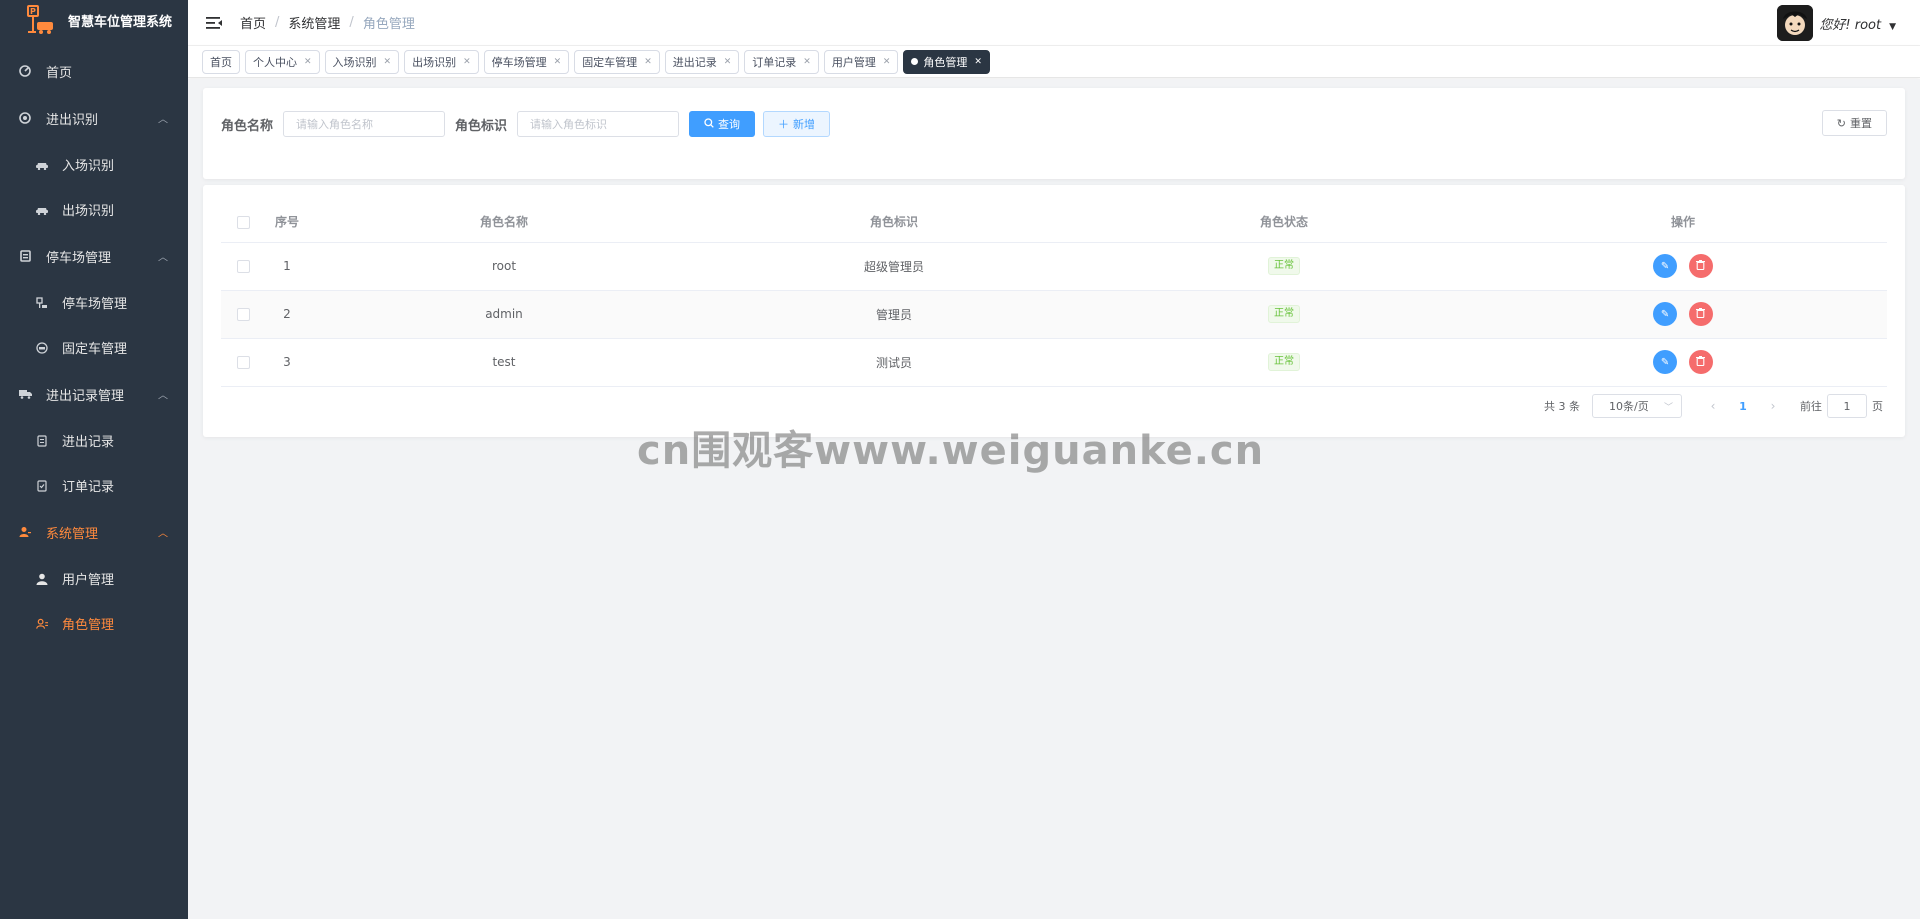 This screenshot has width=1920, height=919. Describe the element at coordinates (94, 532) in the screenshot. I see `sidebar-group-system: 系统管理 ︿` at that location.